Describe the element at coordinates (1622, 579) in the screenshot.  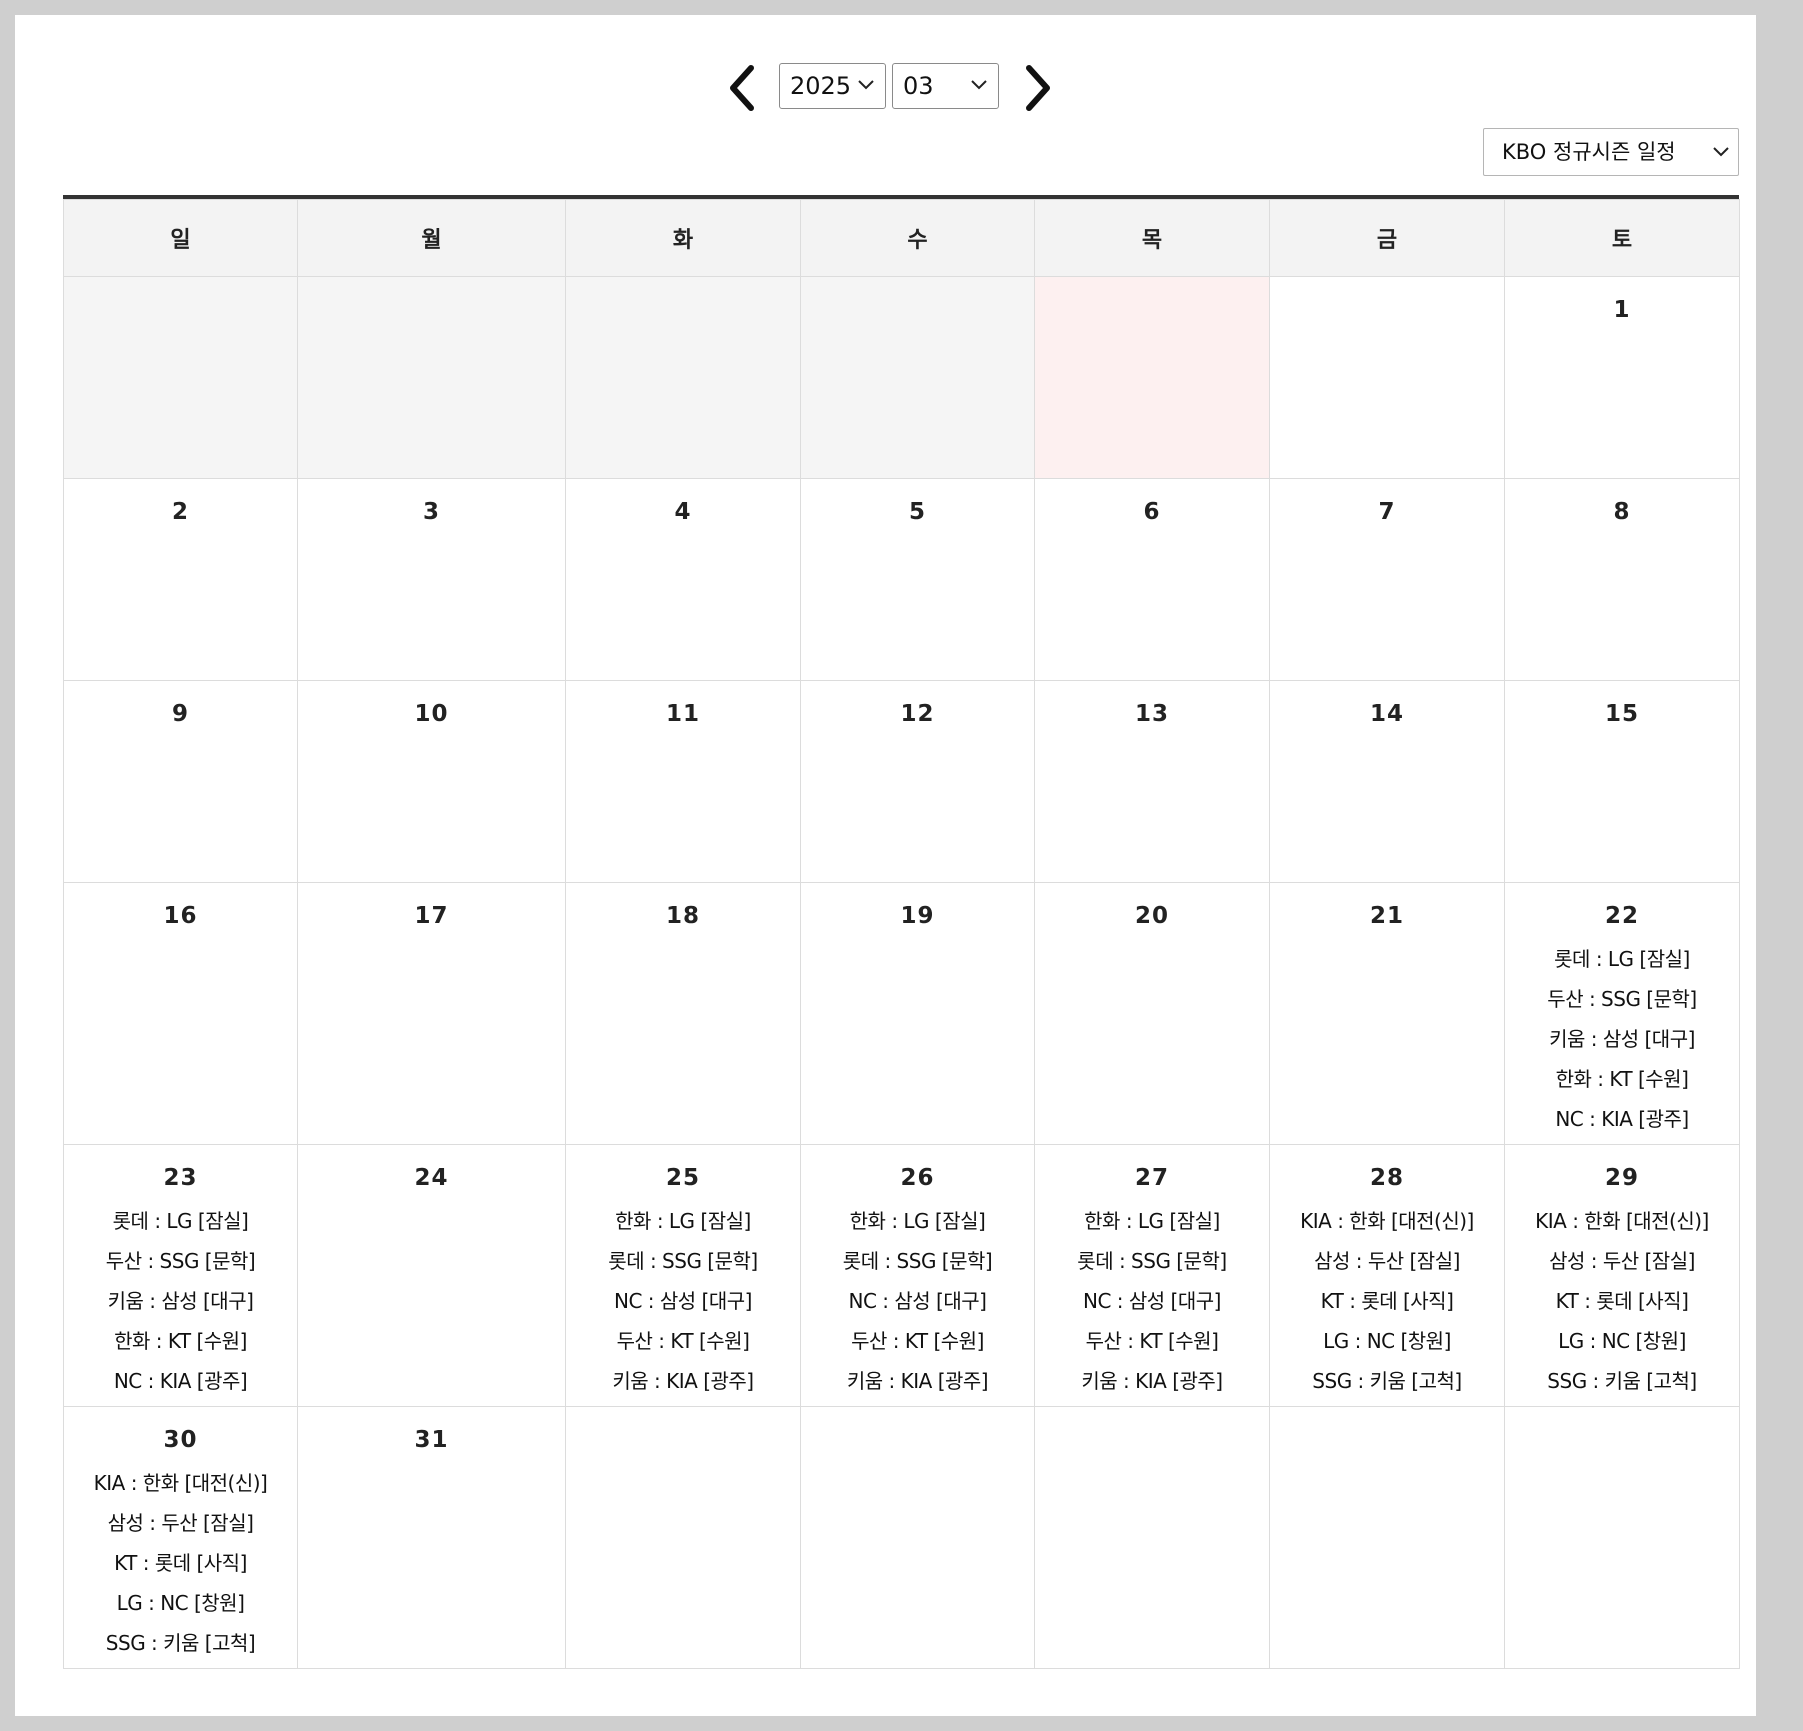
I see `calendar-day-cell: 8` at that location.